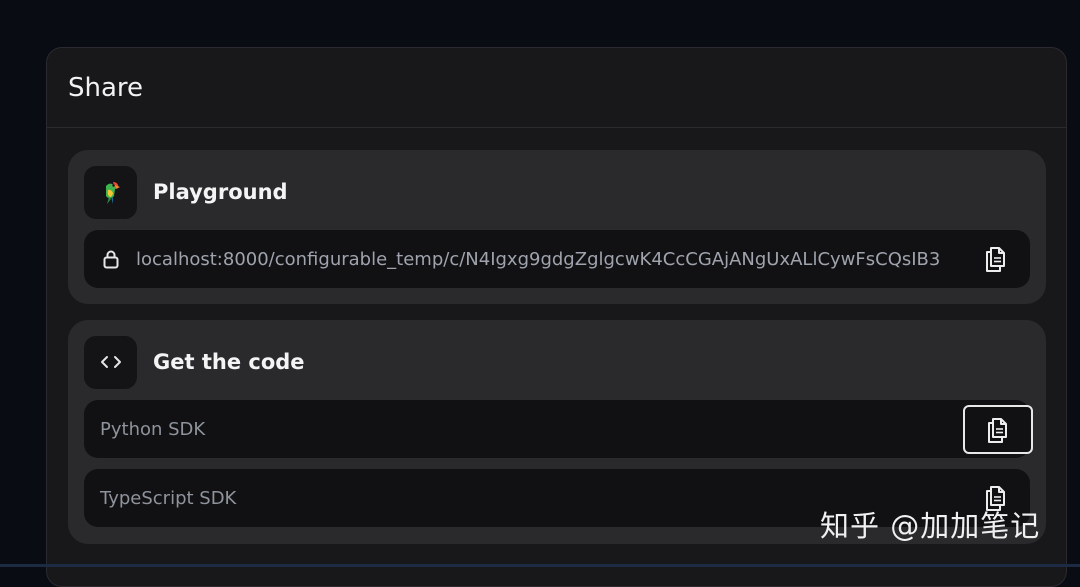 The image size is (1080, 587). Describe the element at coordinates (930, 526) in the screenshot. I see `zhihu-watermark: 知乎 @加加笔记` at that location.